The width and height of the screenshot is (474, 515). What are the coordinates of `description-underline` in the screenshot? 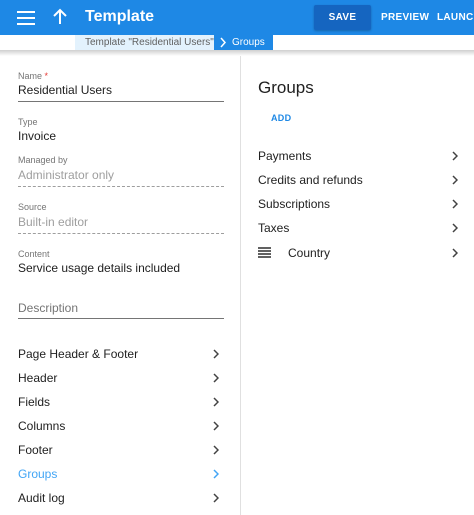 It's located at (121, 318).